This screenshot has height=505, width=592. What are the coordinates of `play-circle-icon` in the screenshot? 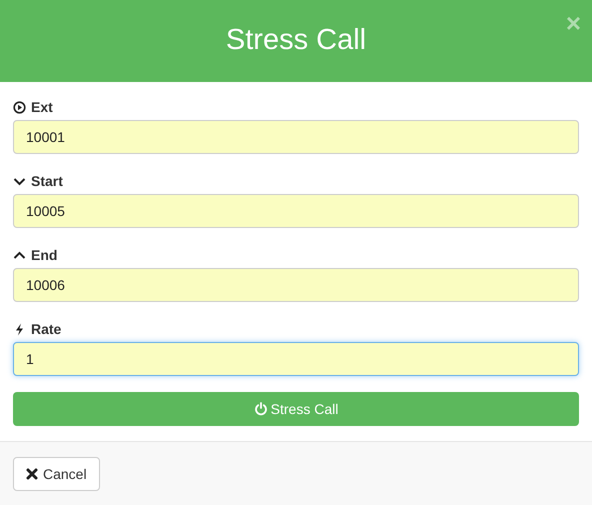 It's located at (19, 107).